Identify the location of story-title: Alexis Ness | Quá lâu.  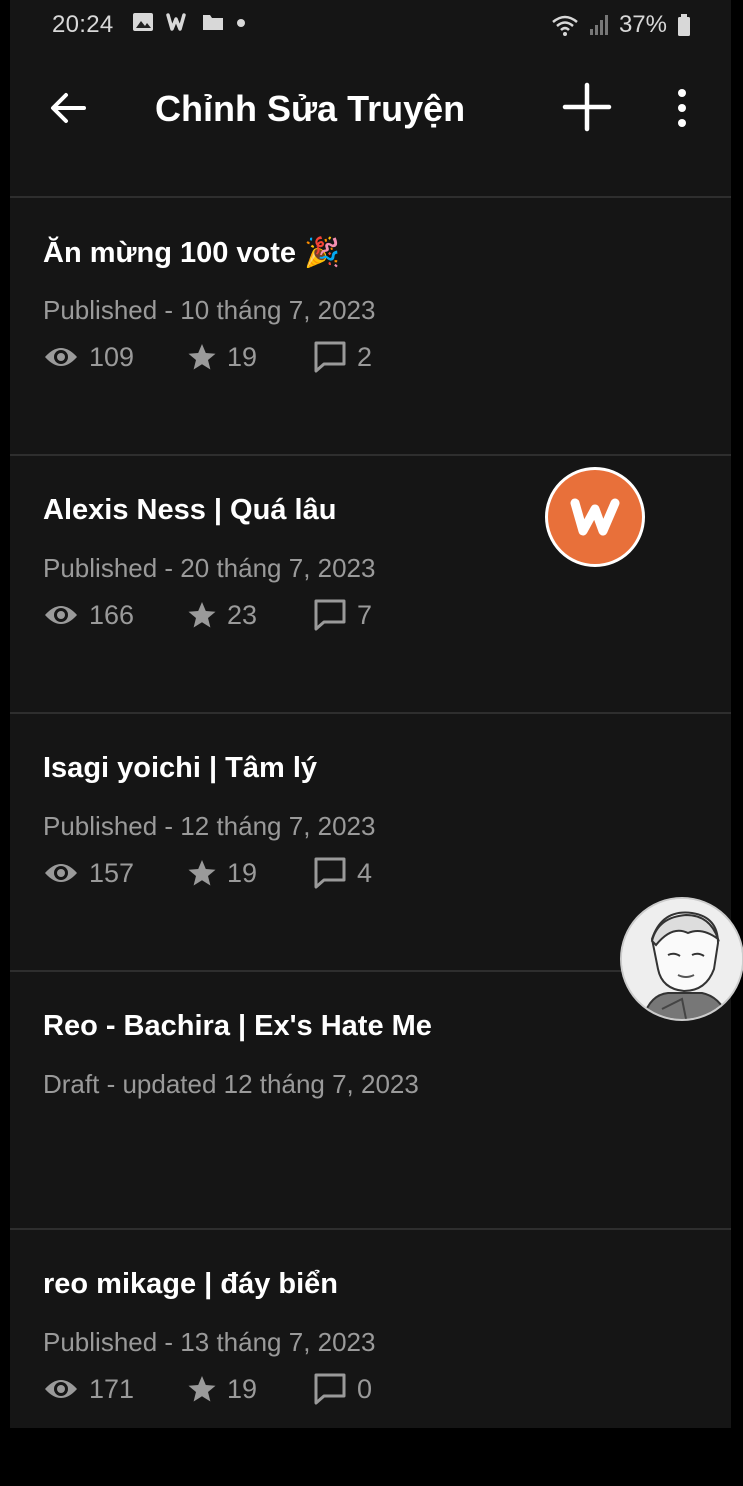
(190, 510).